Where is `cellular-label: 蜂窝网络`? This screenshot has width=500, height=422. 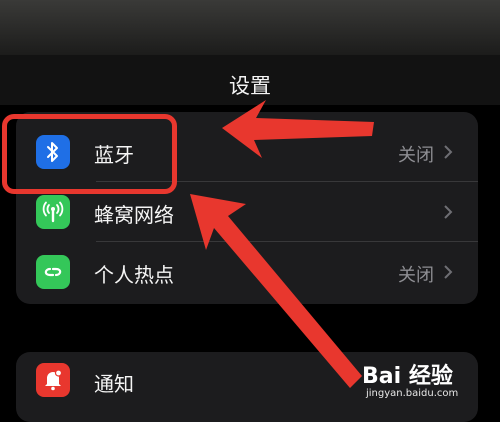
cellular-label: 蜂窝网络 is located at coordinates (134, 215).